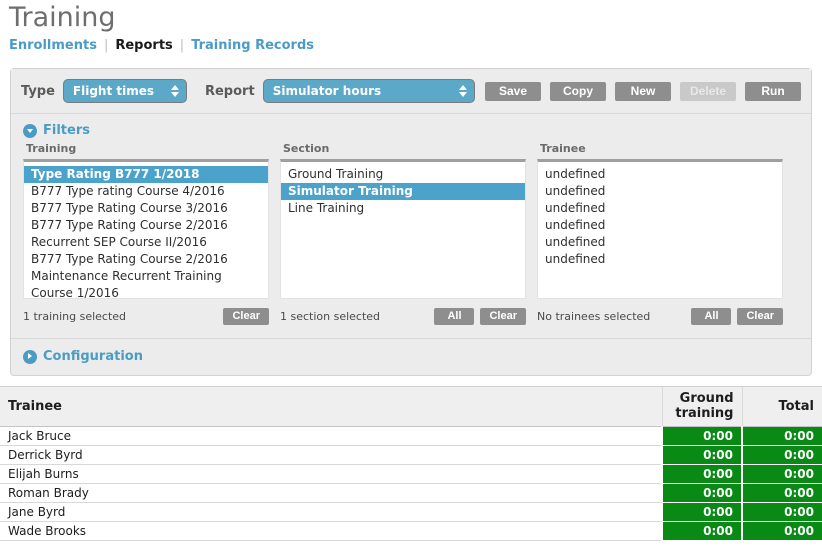 The image size is (822, 554). Describe the element at coordinates (331, 531) in the screenshot. I see `cell-trainee: Wade Brooks` at that location.